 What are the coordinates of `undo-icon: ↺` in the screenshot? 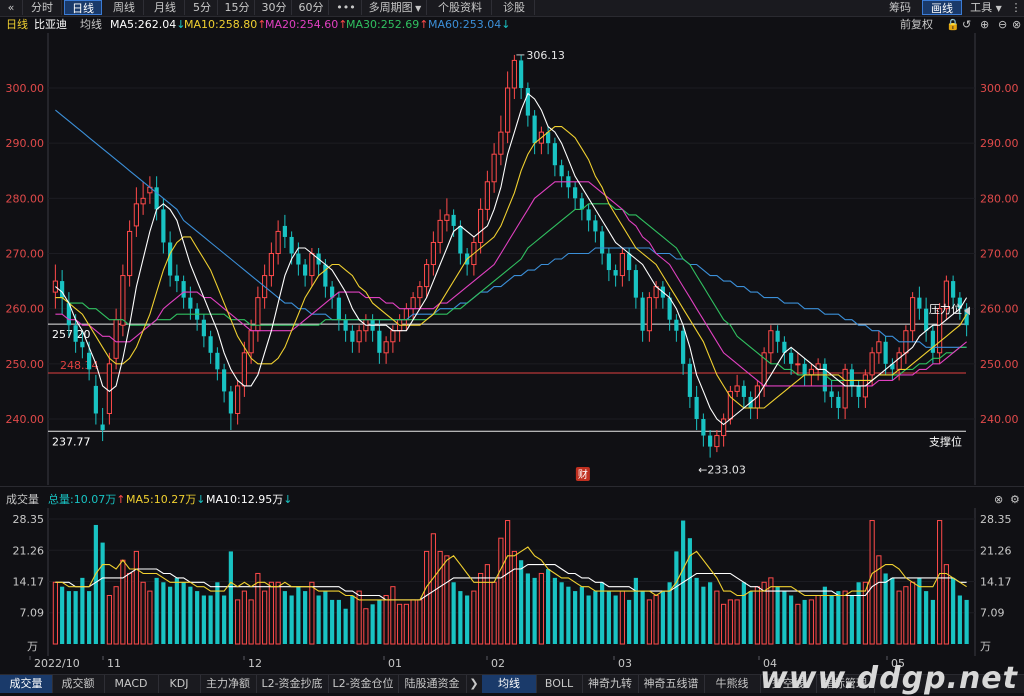 It's located at (966, 25).